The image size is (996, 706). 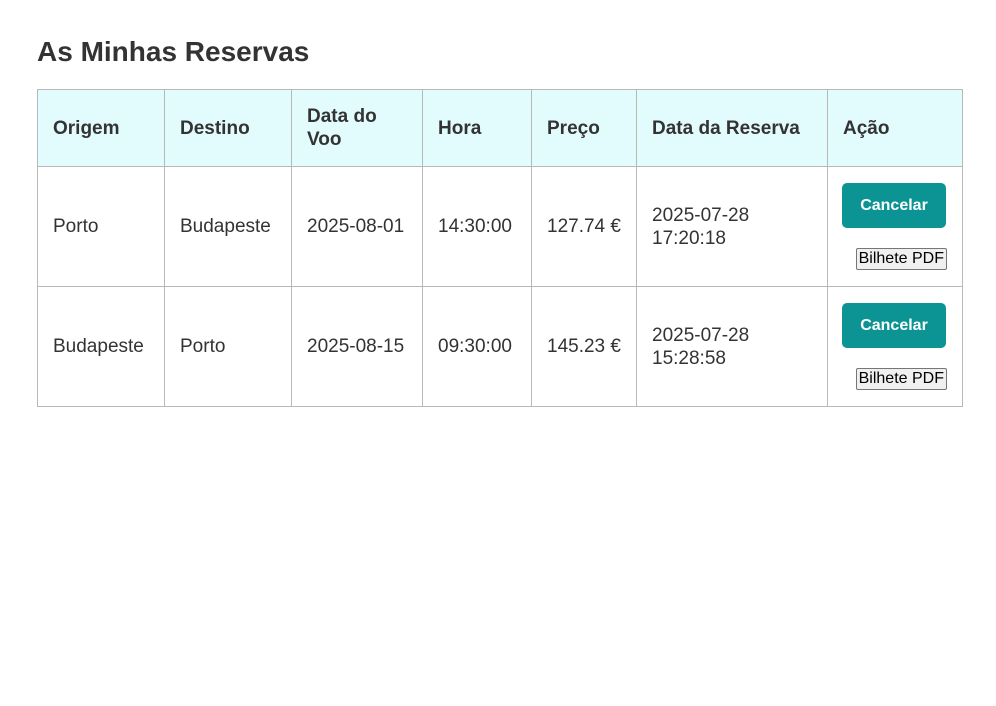 What do you see at coordinates (584, 346) in the screenshot?
I see `cell-preco: 145.23 €` at bounding box center [584, 346].